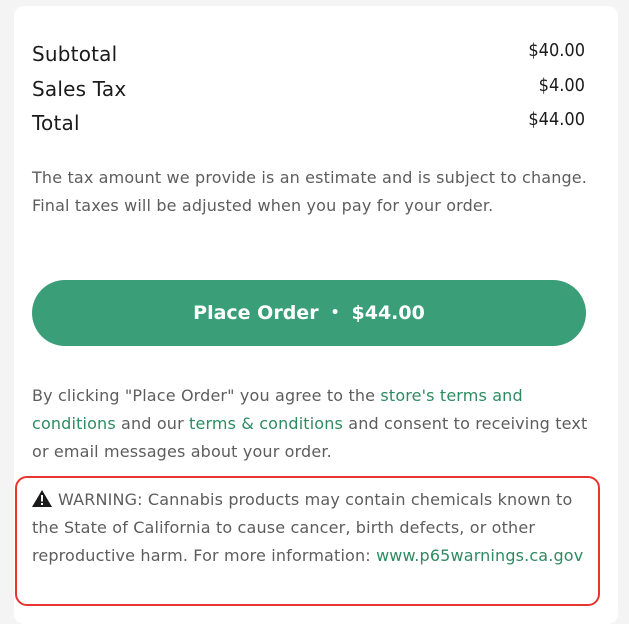 The width and height of the screenshot is (629, 624). Describe the element at coordinates (256, 313) in the screenshot. I see `place-order-label: Place Order` at that location.